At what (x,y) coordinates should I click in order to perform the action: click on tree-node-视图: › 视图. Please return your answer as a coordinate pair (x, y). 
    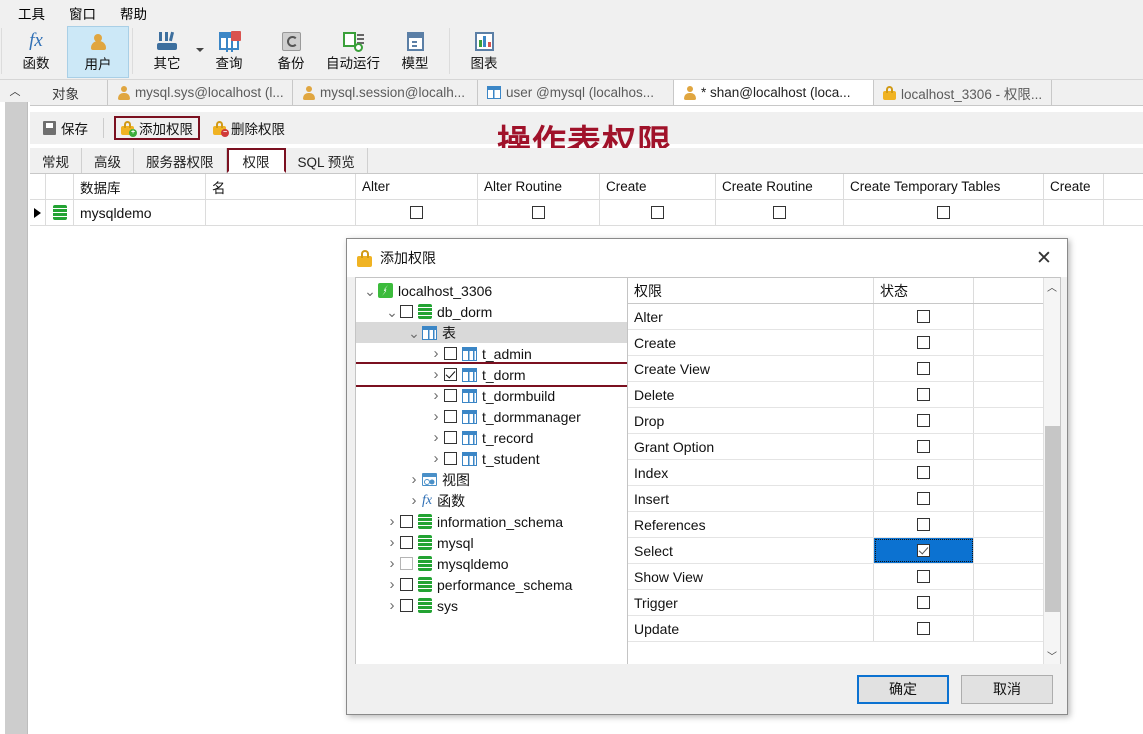
    Looking at the image, I should click on (491, 479).